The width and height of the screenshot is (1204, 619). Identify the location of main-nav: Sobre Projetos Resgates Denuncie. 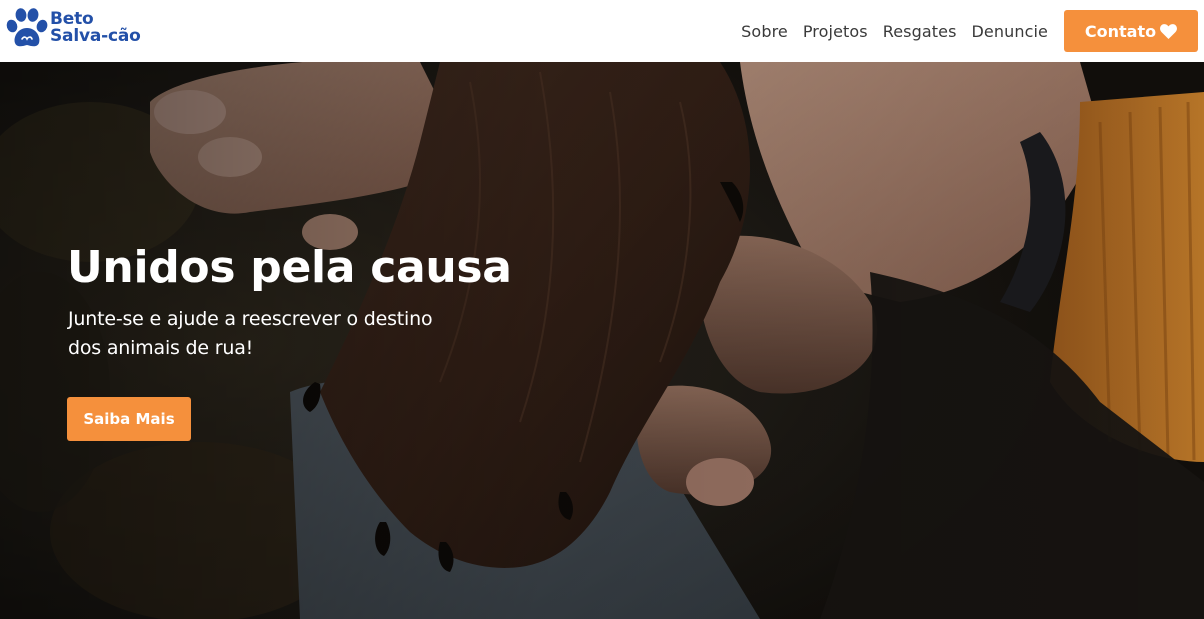
(894, 31).